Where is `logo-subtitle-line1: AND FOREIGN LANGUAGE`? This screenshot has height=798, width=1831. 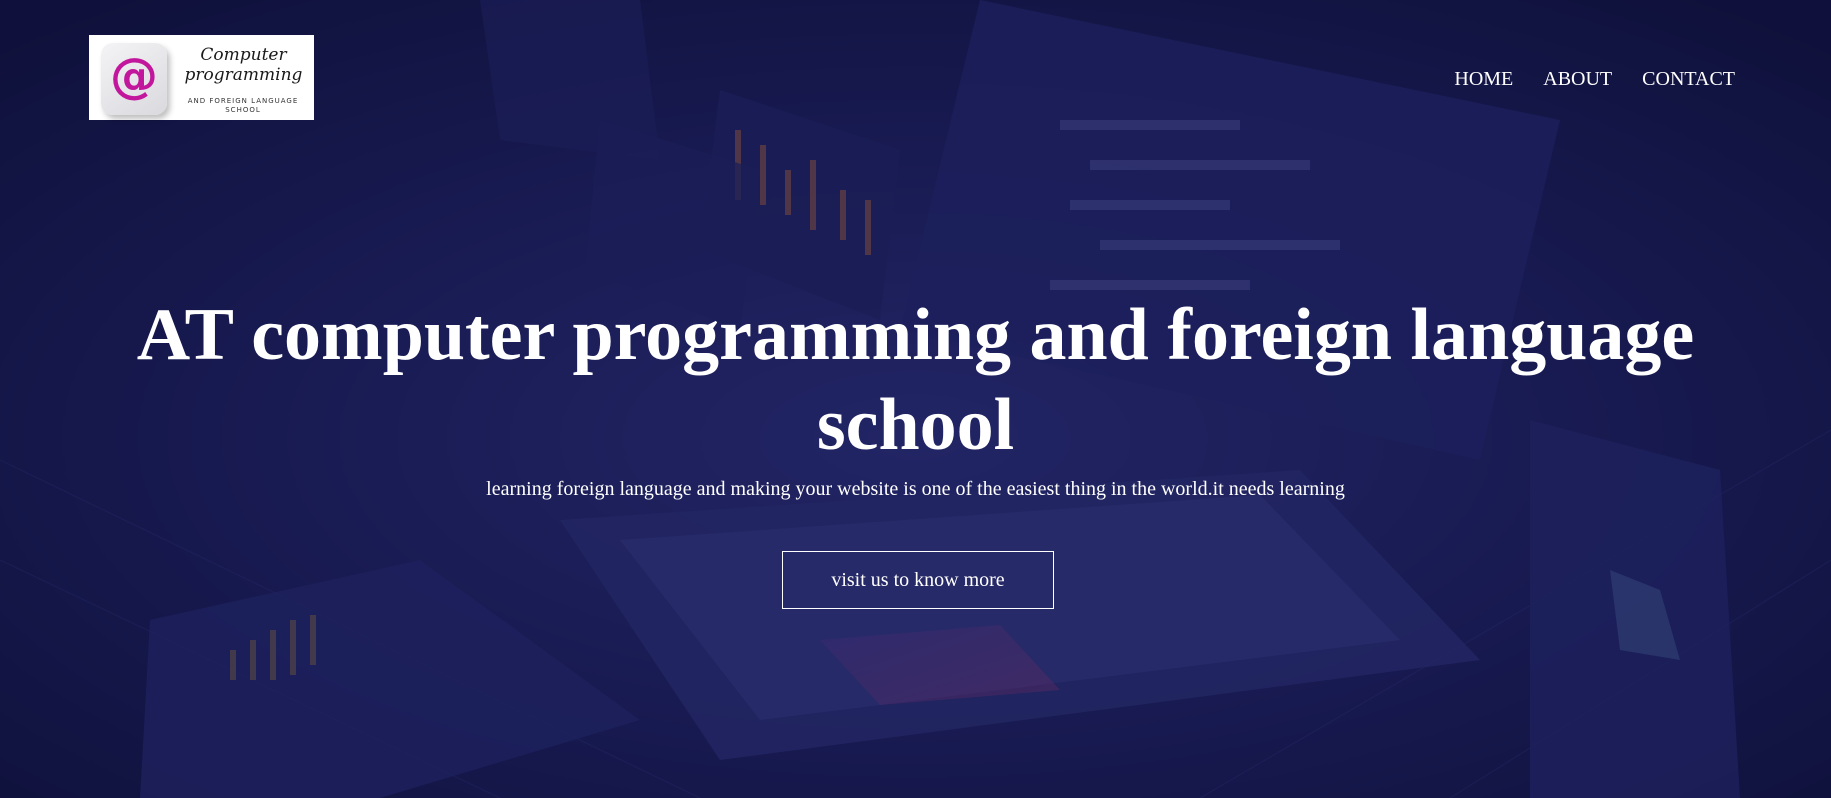
logo-subtitle-line1: AND FOREIGN LANGUAGE is located at coordinates (243, 101).